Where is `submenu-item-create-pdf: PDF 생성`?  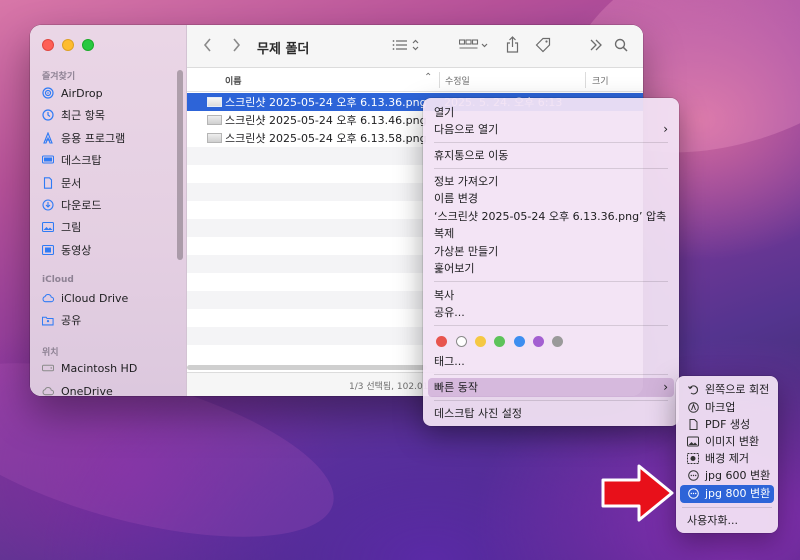 submenu-item-create-pdf: PDF 생성 is located at coordinates (718, 424).